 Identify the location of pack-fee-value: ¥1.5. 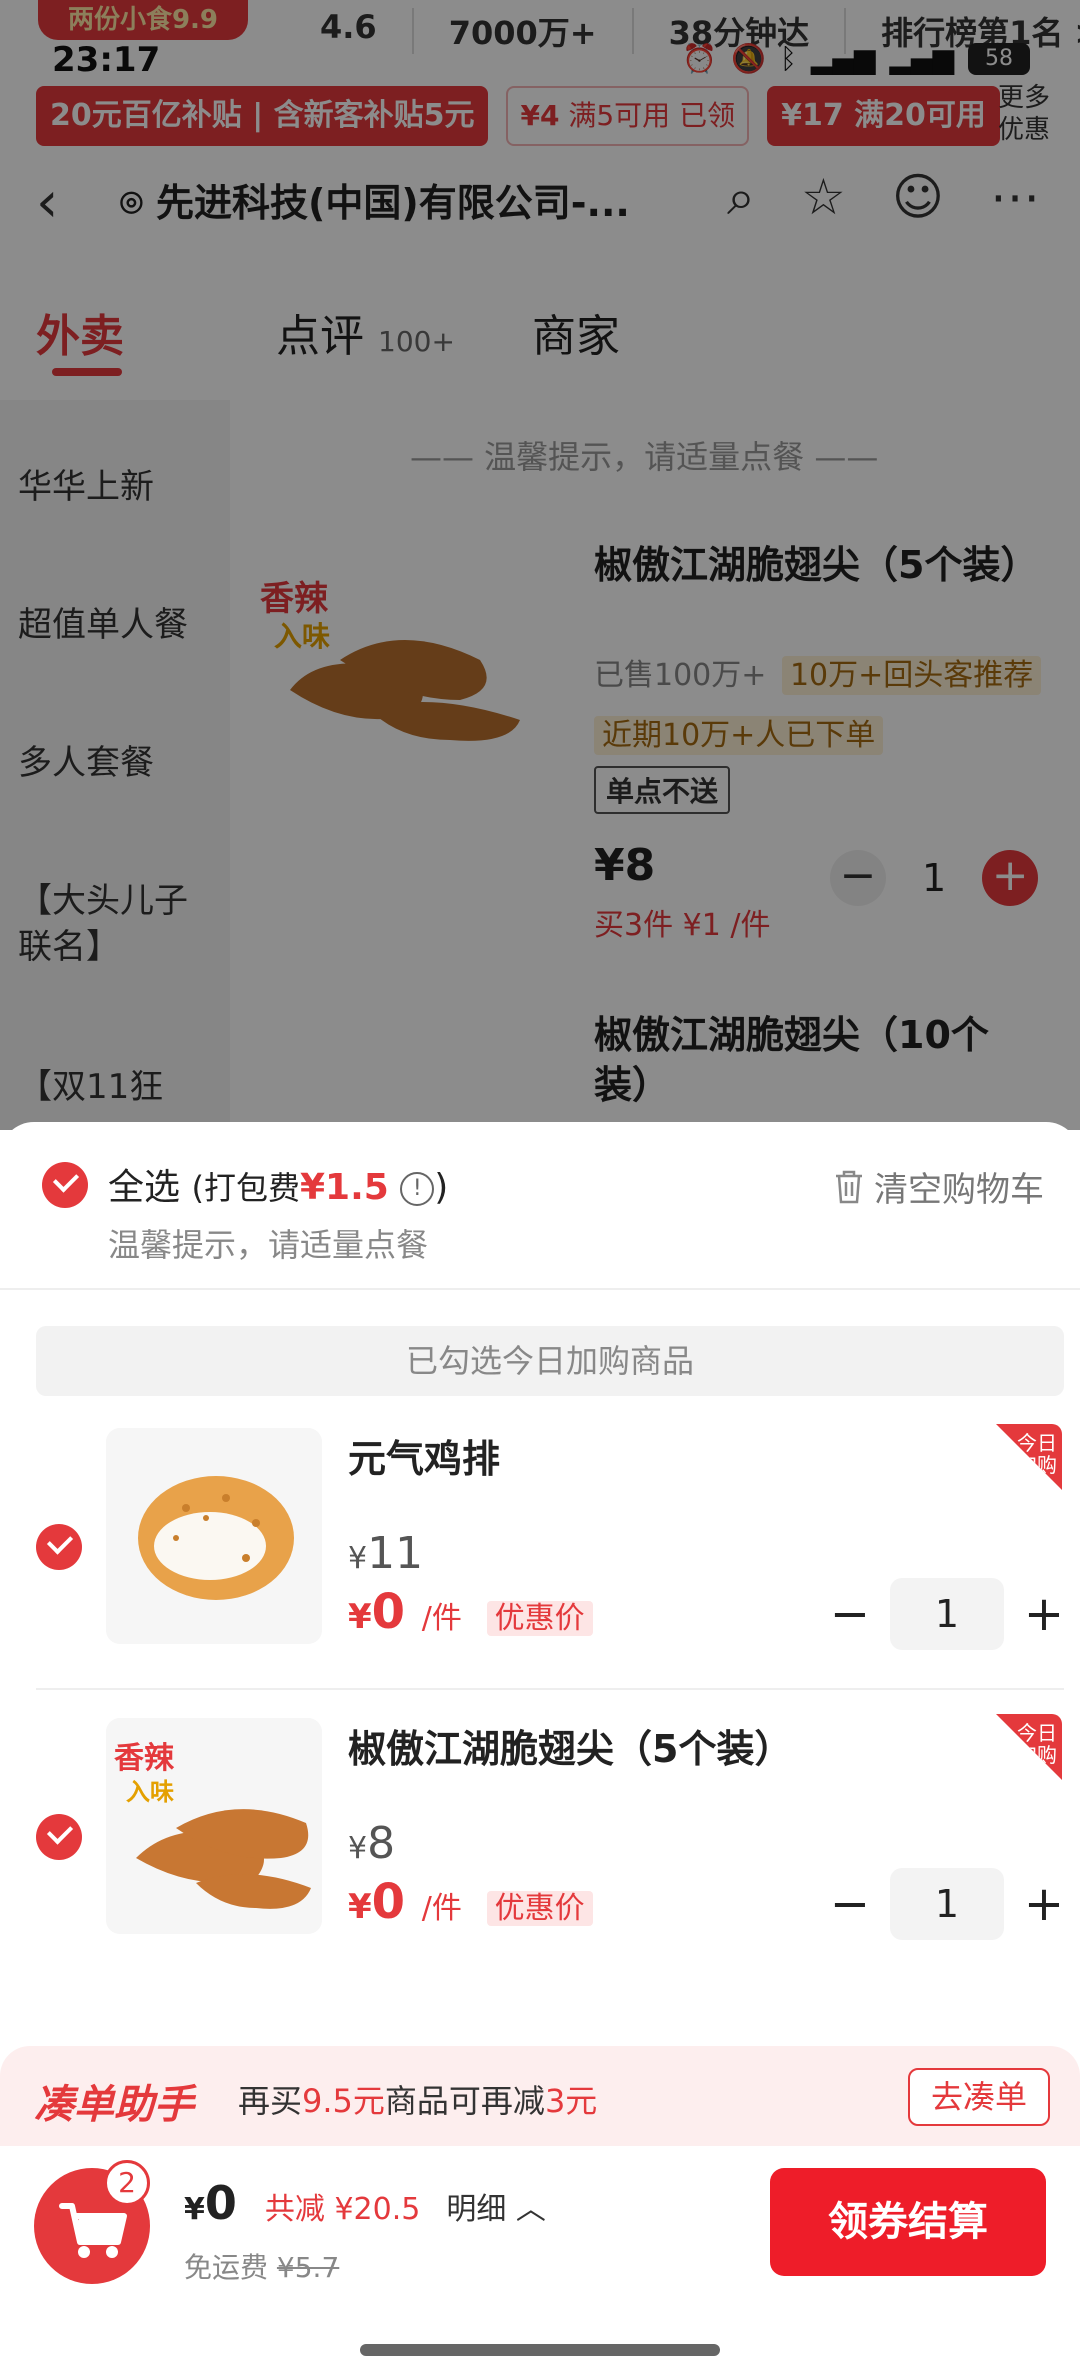
(344, 1187).